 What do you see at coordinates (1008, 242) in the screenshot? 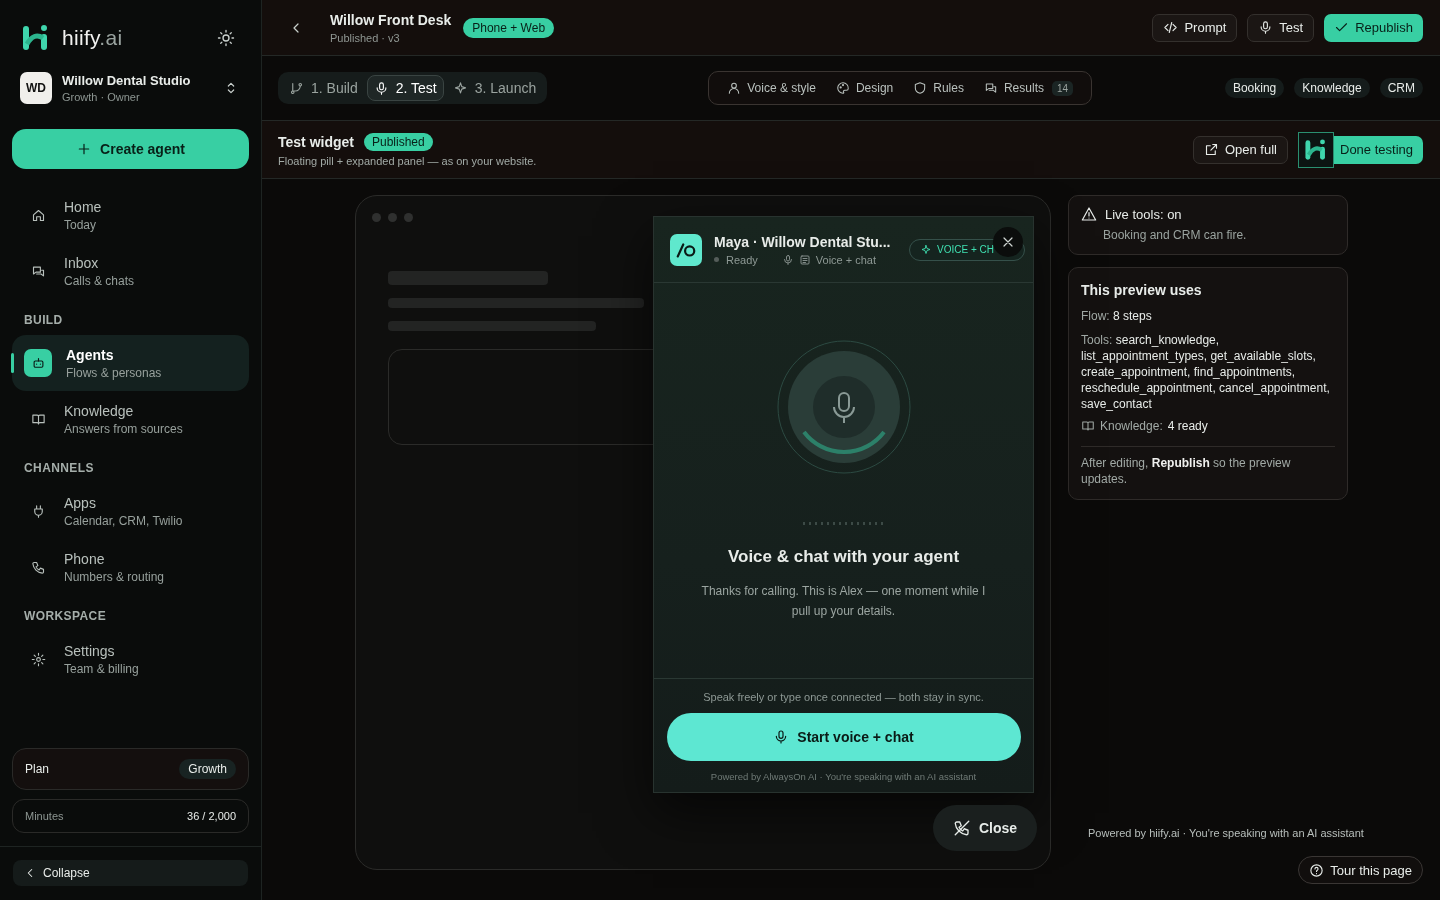
I see `close-button` at bounding box center [1008, 242].